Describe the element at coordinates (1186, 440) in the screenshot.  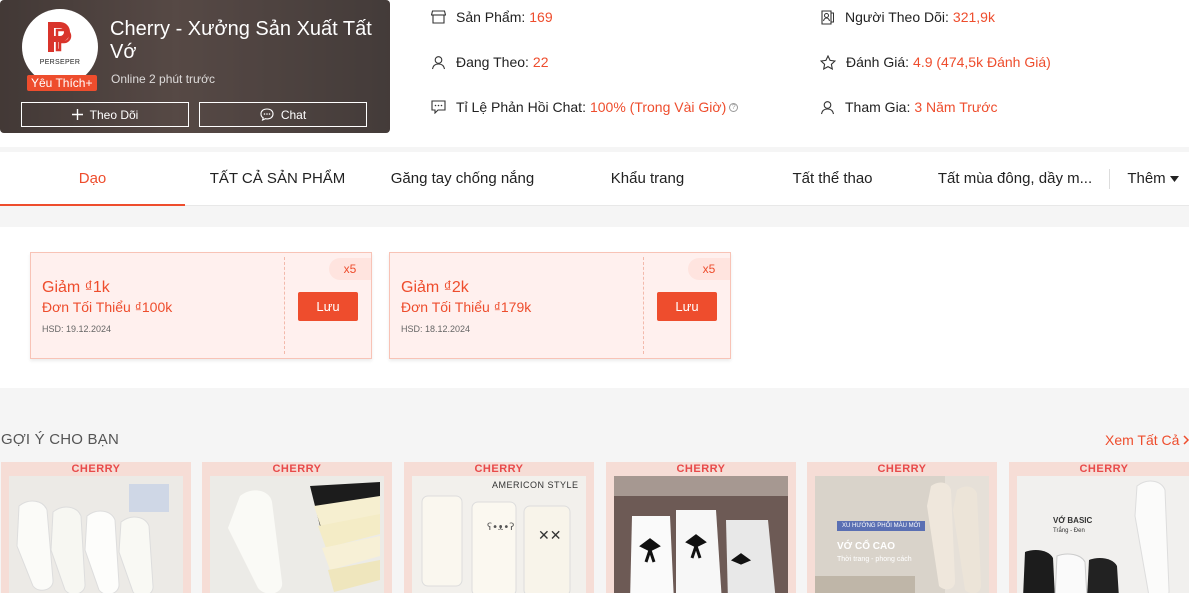
I see `chevron-right-icon` at that location.